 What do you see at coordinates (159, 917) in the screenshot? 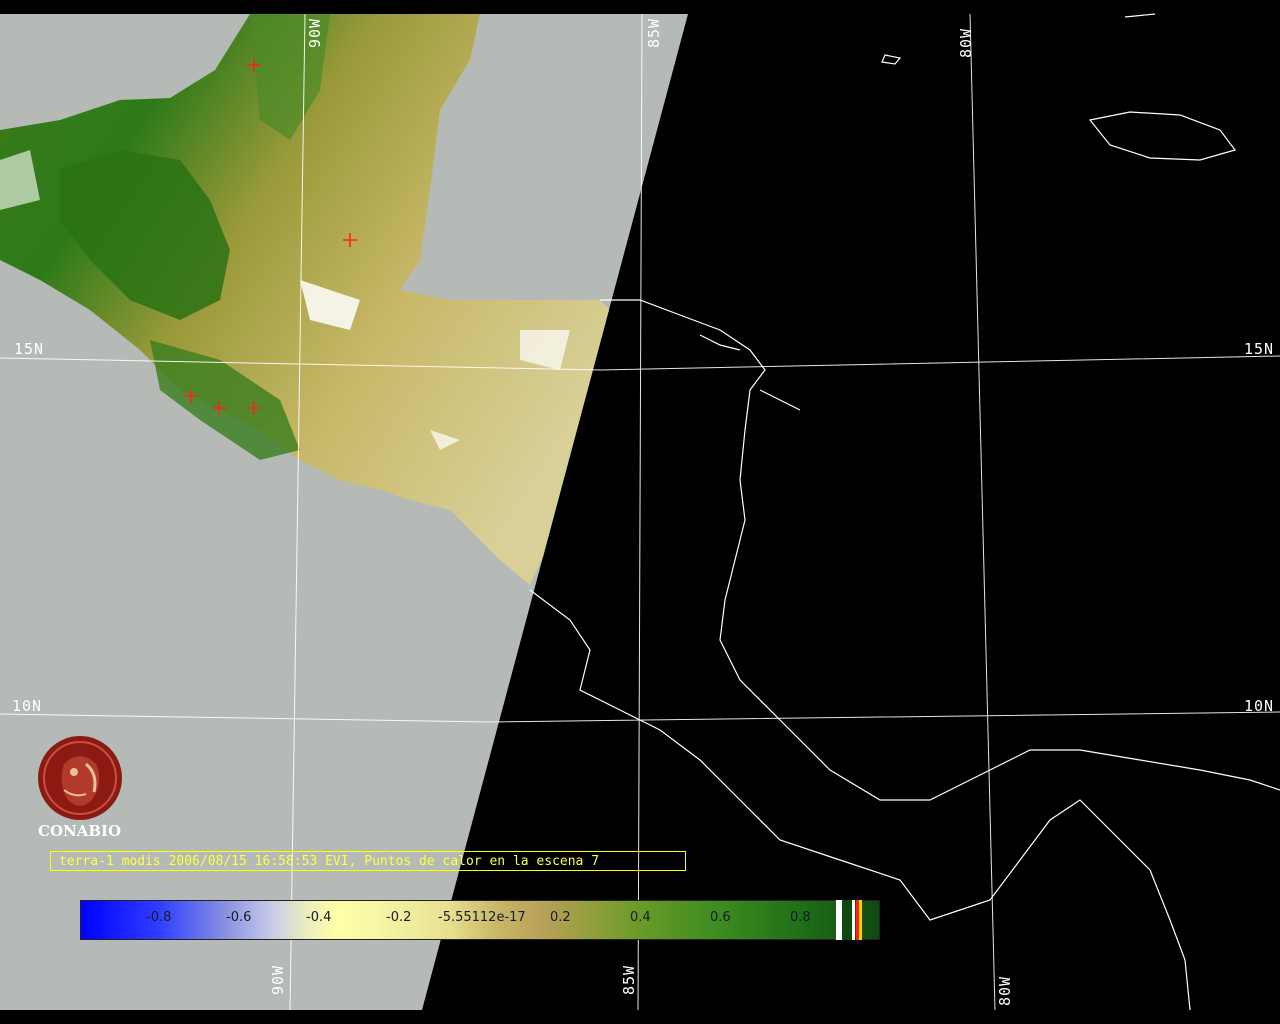
I see `colorbar-tick: -0.8` at bounding box center [159, 917].